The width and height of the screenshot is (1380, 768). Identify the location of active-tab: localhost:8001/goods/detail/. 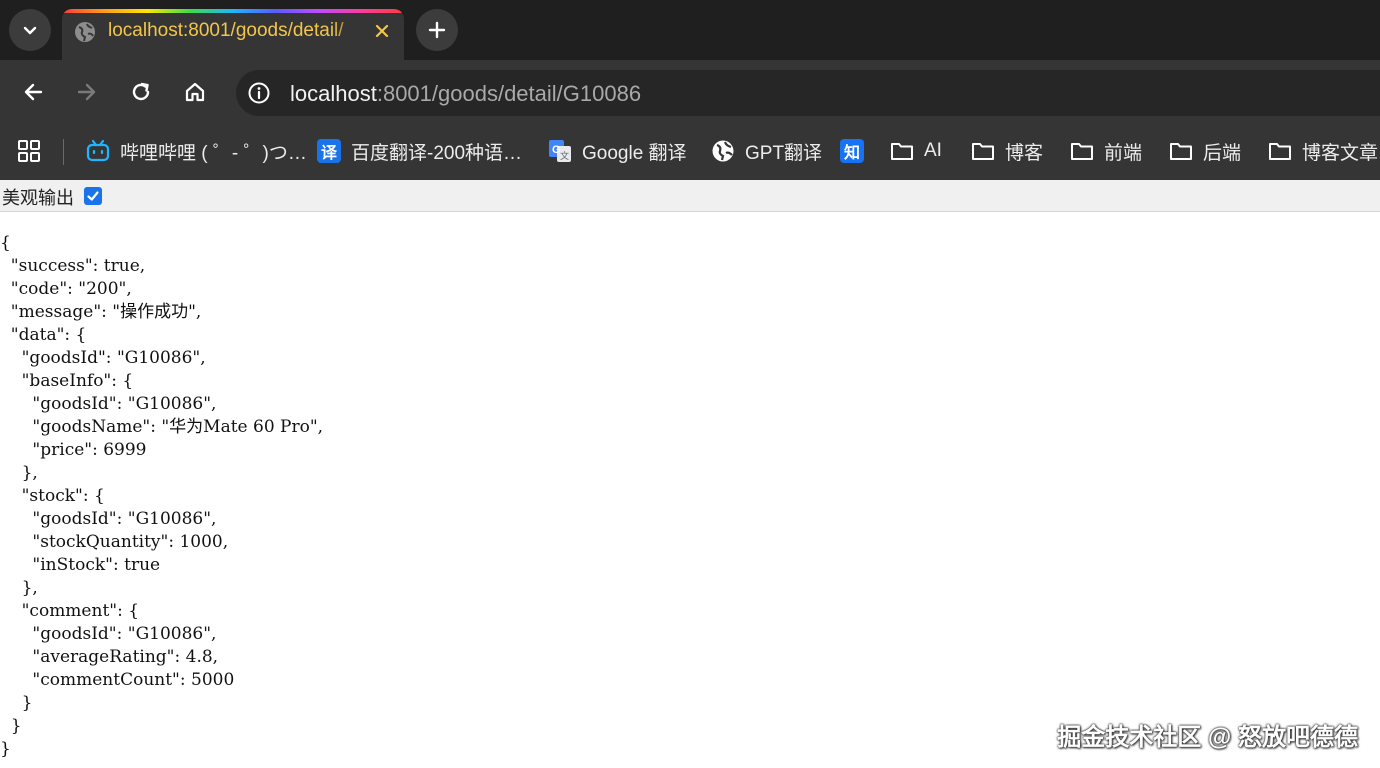
(233, 34).